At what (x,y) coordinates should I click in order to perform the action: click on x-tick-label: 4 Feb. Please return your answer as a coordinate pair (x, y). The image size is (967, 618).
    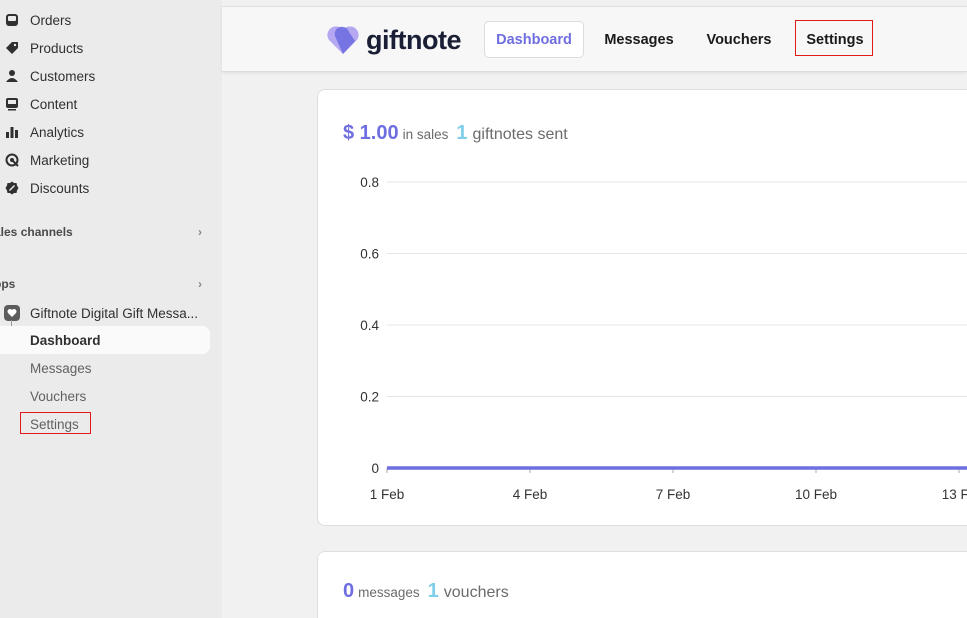
    Looking at the image, I should click on (530, 494).